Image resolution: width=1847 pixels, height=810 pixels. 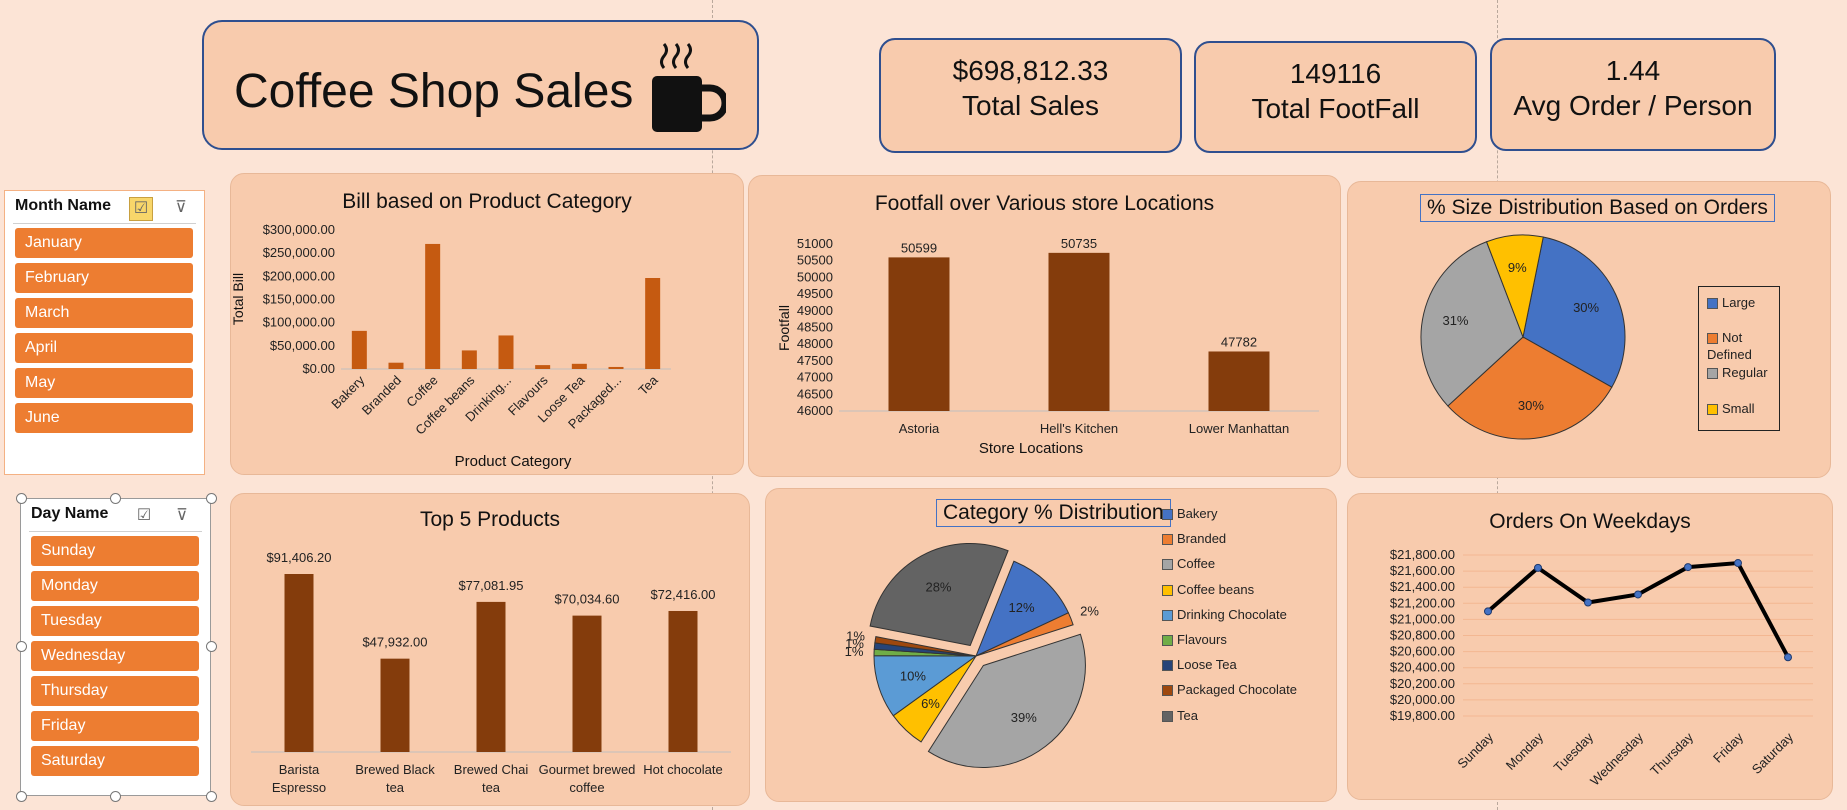 What do you see at coordinates (1422, 586) in the screenshot?
I see `y-tick-label: $21,400.00` at bounding box center [1422, 586].